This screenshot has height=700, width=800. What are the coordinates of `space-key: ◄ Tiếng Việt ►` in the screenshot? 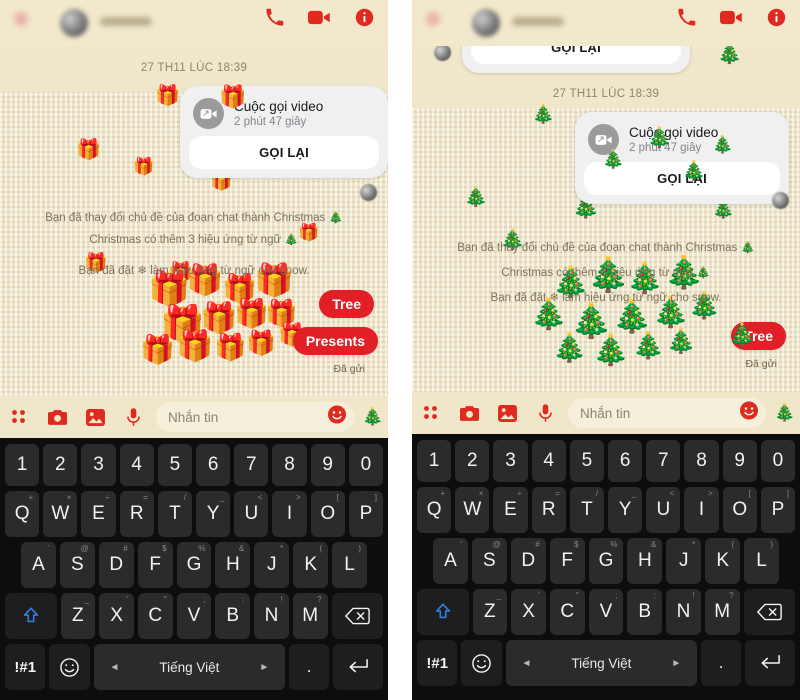 It's located at (601, 663).